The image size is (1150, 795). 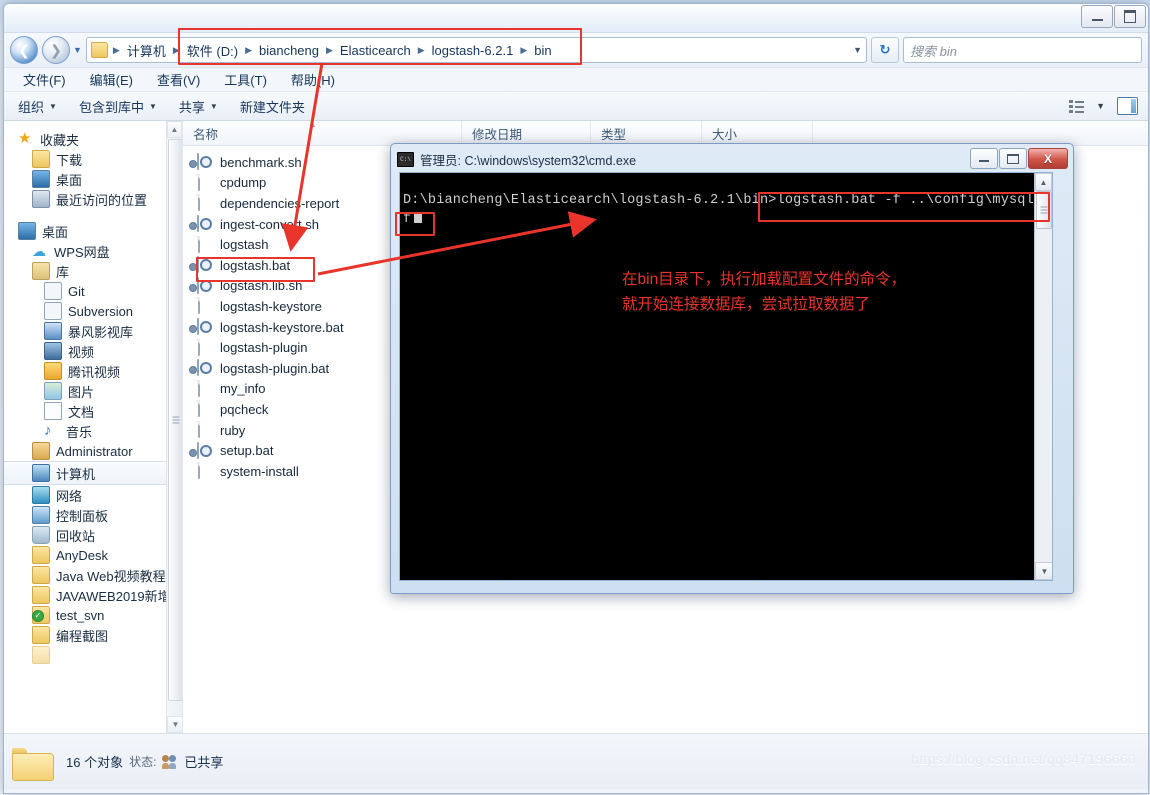 I want to click on cmd-minimize-button, so click(x=984, y=158).